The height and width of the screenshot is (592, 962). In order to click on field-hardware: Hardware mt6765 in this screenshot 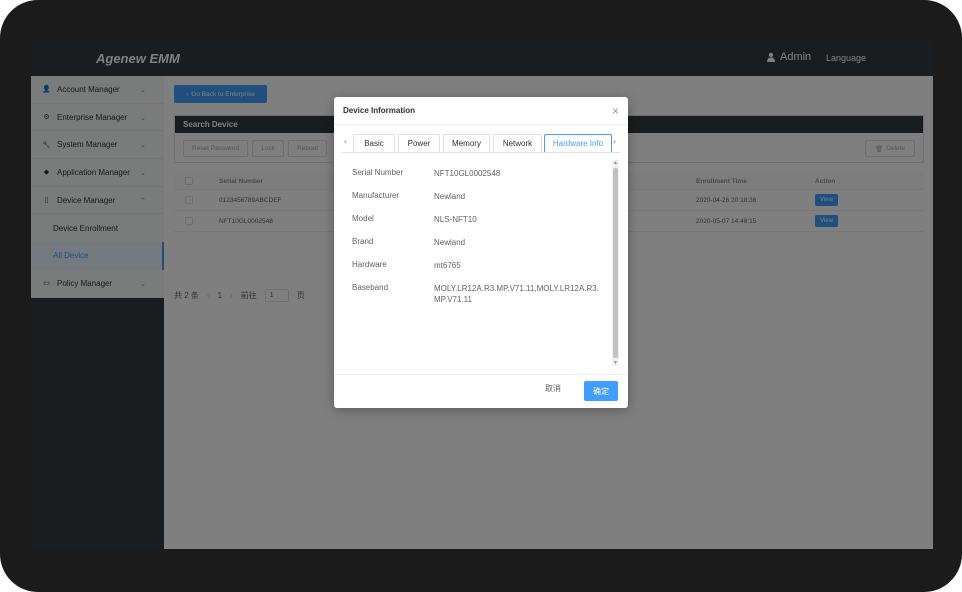, I will do `click(478, 265)`.